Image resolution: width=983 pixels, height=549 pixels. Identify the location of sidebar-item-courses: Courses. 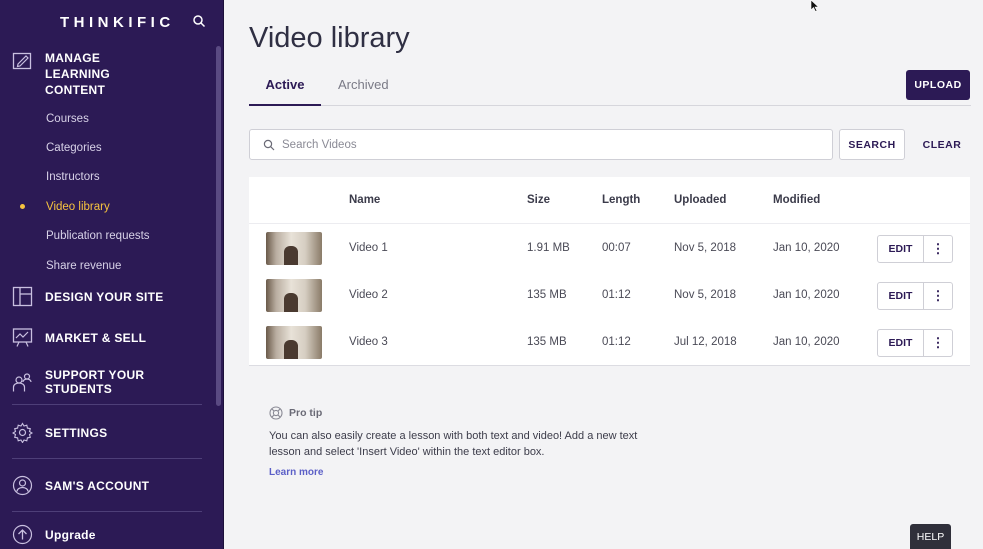
(107, 118).